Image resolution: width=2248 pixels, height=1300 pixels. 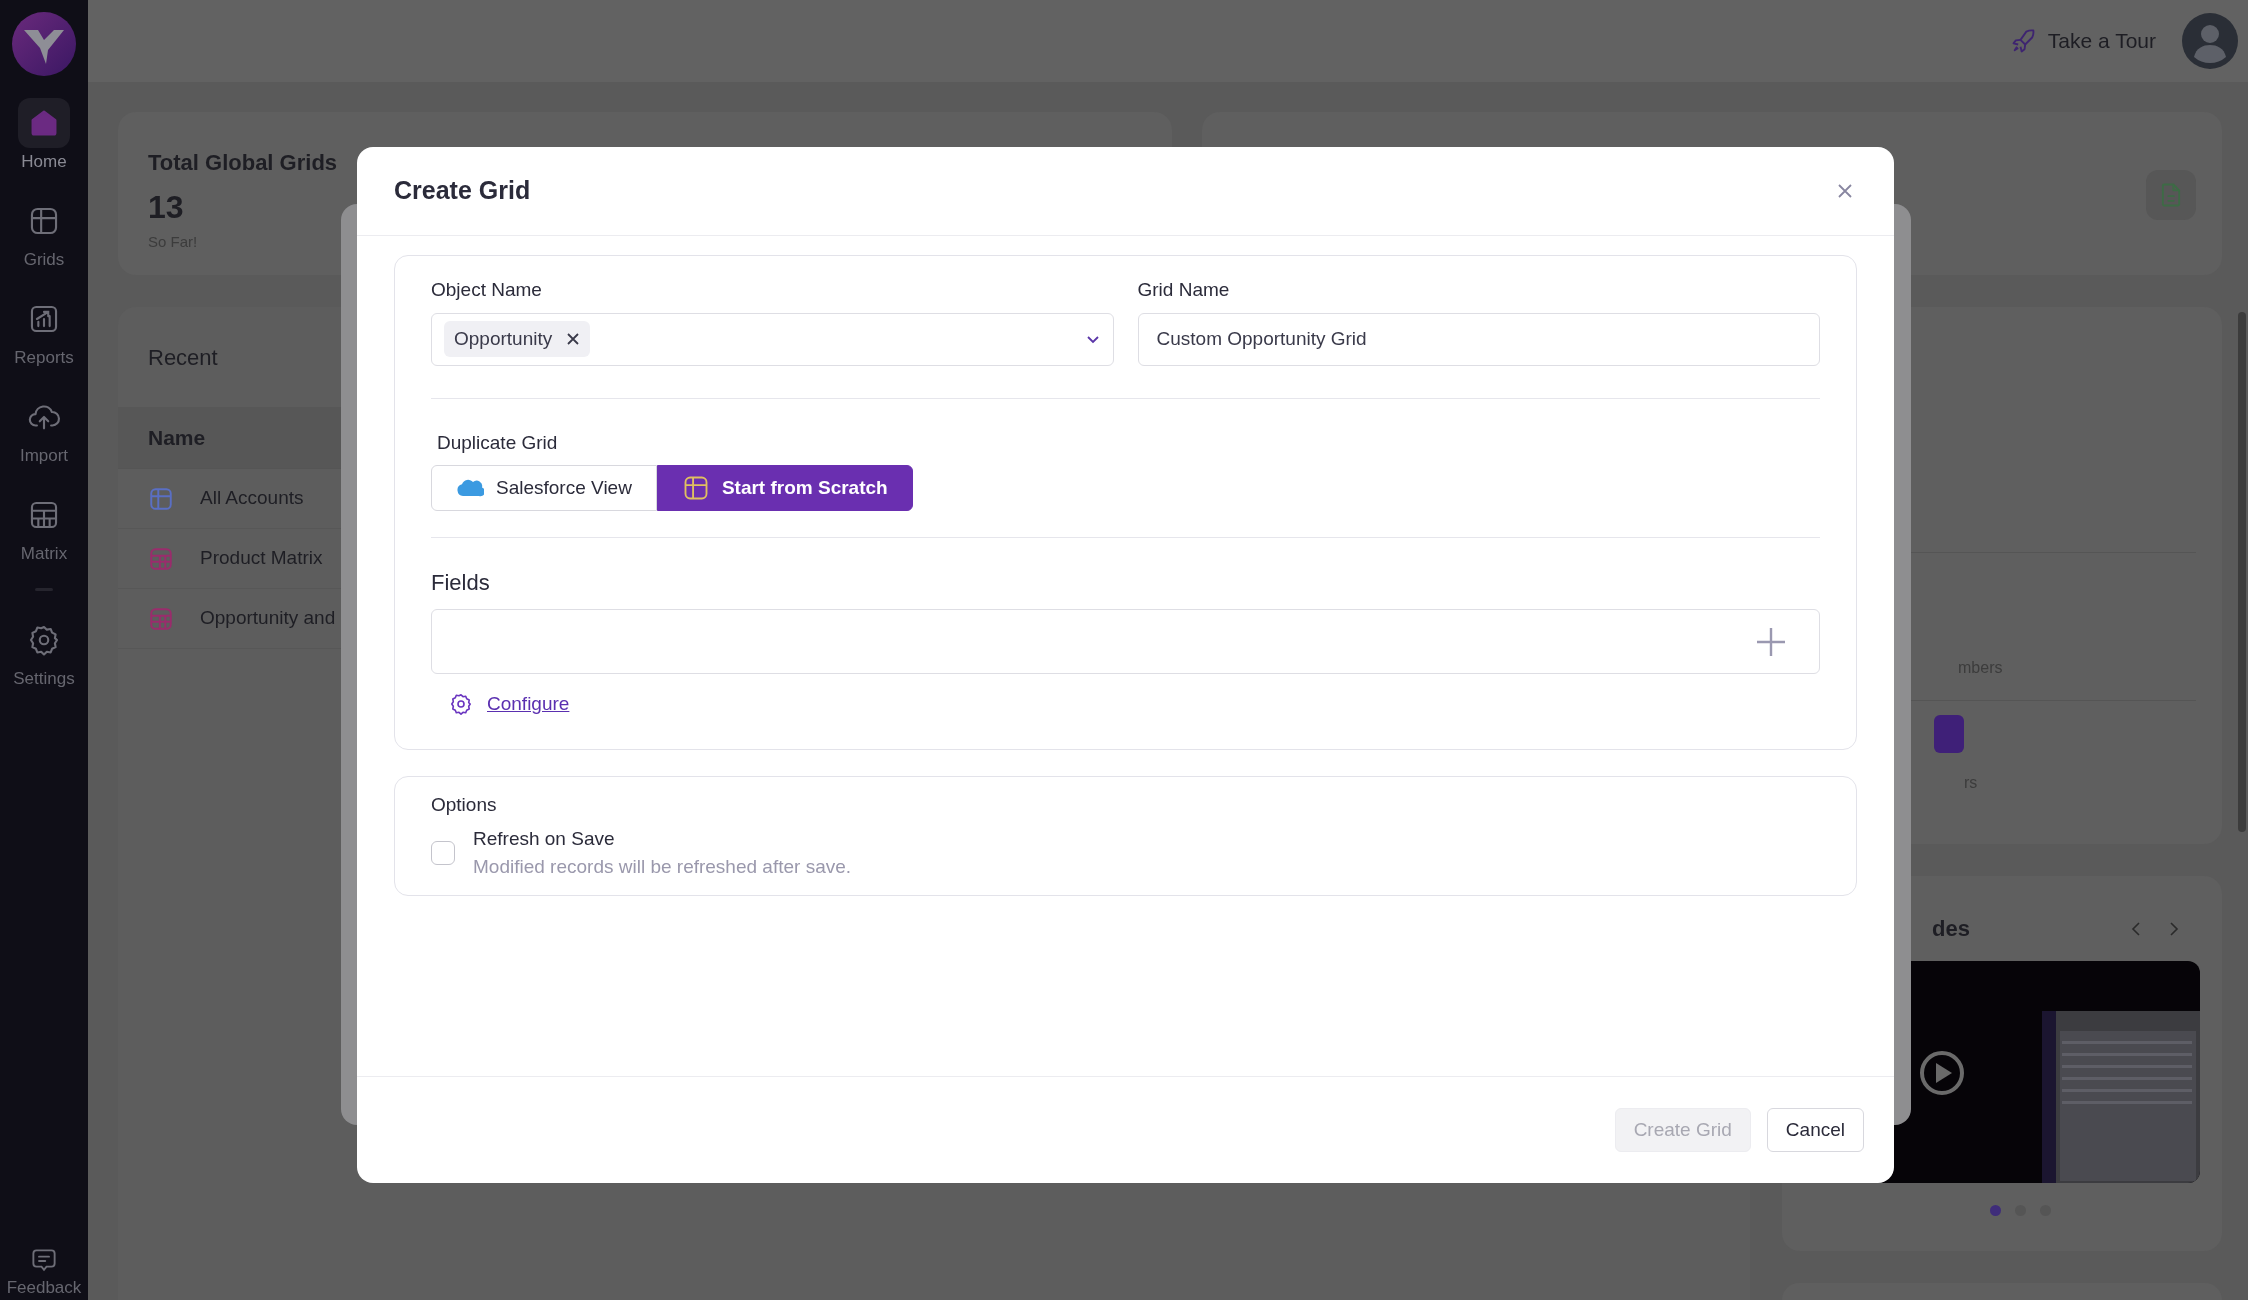 I want to click on dialog-title: Create Grid, so click(x=462, y=191).